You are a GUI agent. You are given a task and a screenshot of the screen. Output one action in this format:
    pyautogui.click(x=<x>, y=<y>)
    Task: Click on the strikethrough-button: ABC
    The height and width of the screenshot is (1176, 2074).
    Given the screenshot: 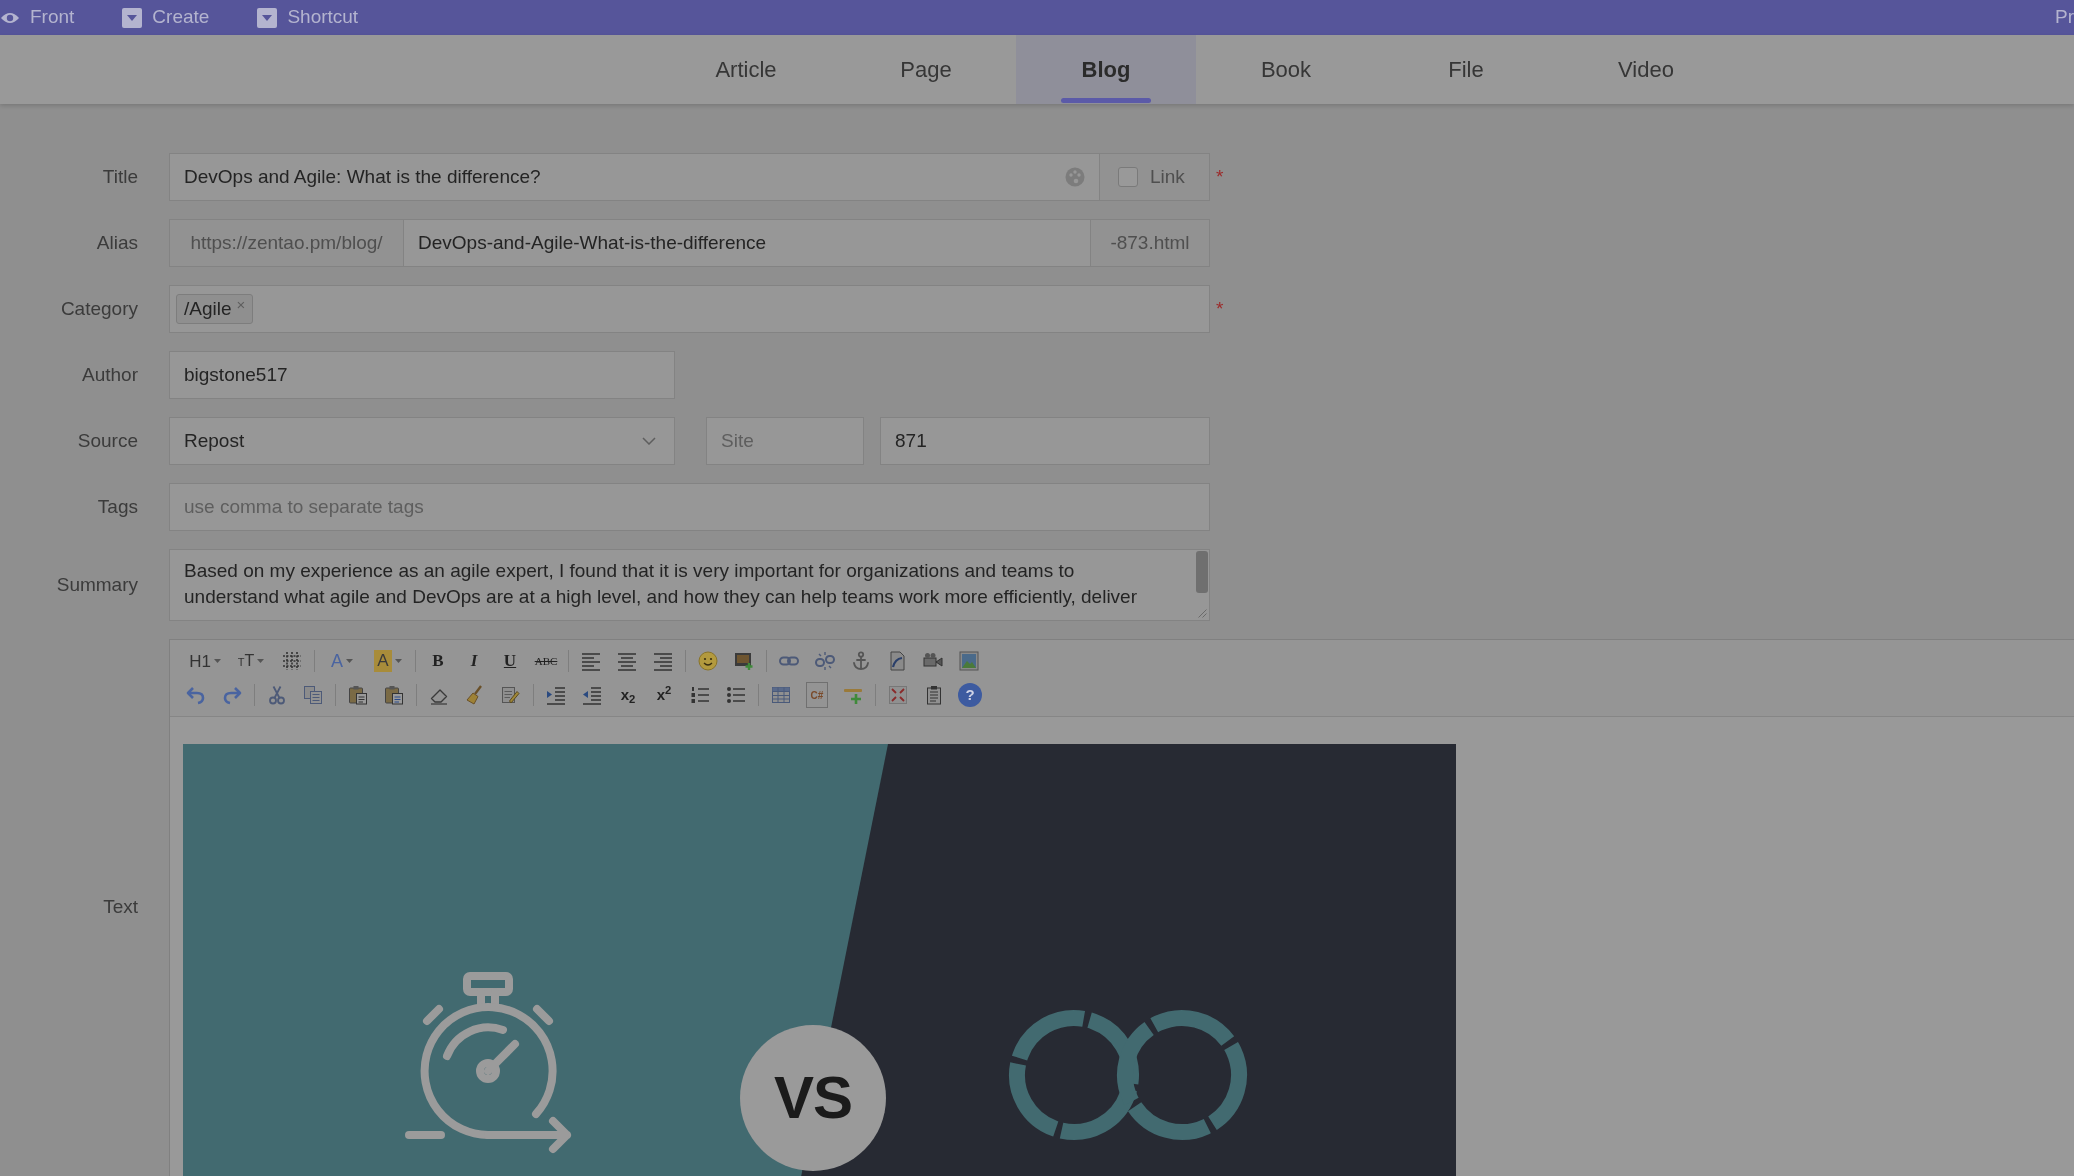 What is the action you would take?
    pyautogui.click(x=546, y=661)
    